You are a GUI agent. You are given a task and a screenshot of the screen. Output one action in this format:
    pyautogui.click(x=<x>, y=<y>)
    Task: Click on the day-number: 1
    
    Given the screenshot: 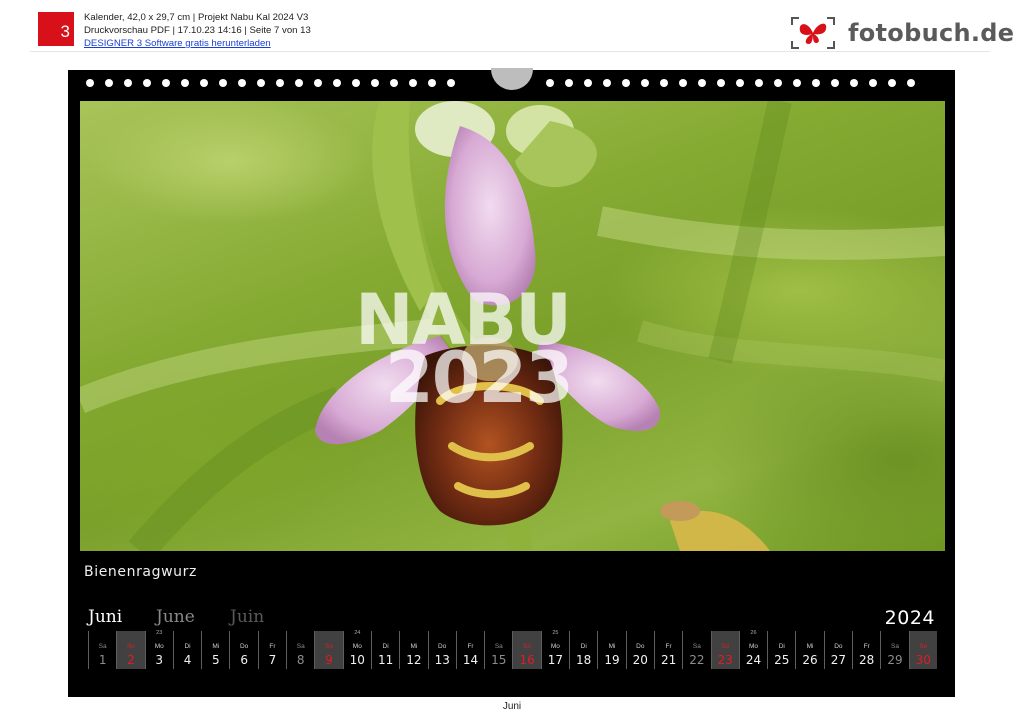 What is the action you would take?
    pyautogui.click(x=102, y=660)
    